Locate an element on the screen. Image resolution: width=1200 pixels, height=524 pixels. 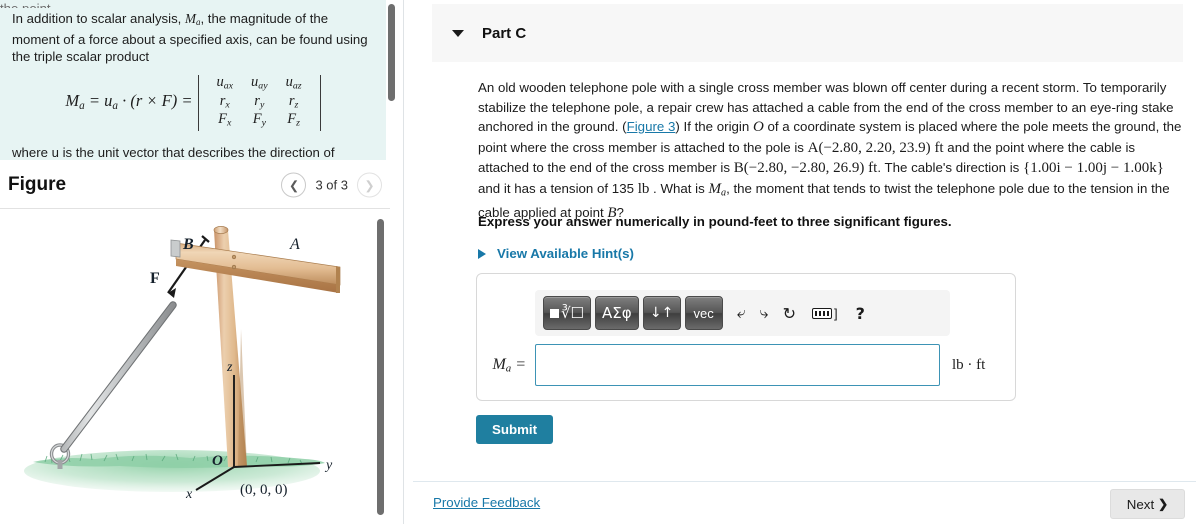
caret-down-icon is located at coordinates (458, 33).